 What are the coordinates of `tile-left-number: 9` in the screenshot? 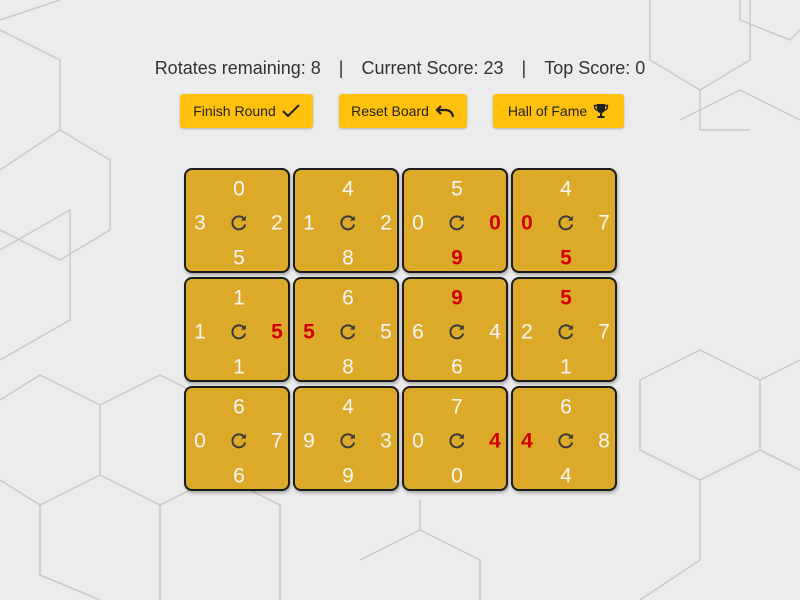 It's located at (309, 441).